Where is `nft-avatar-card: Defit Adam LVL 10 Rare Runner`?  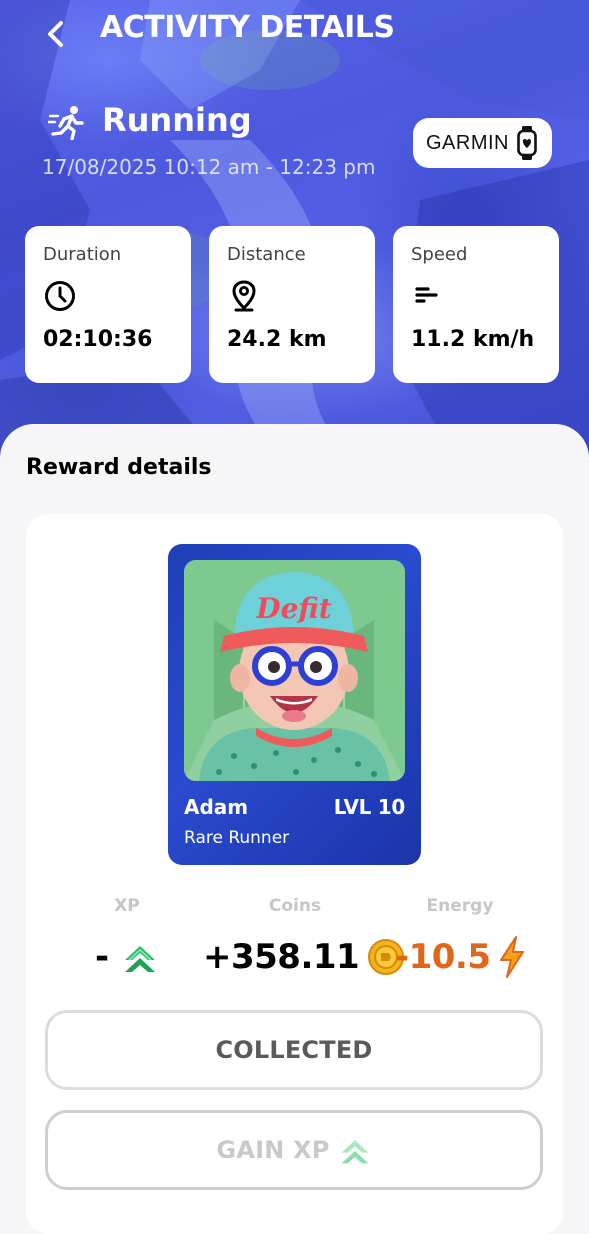 nft-avatar-card: Defit Adam LVL 10 Rare Runner is located at coordinates (294, 704).